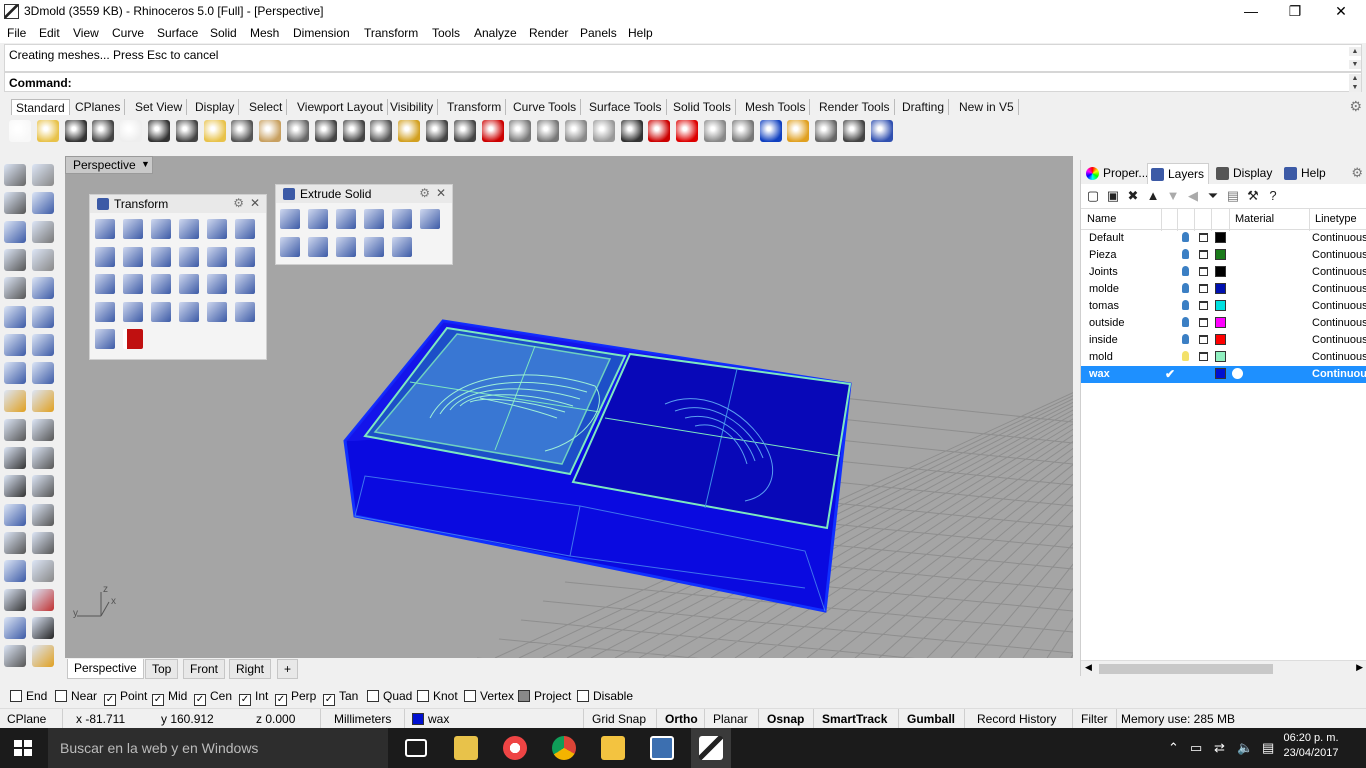 This screenshot has width=1366, height=768. I want to click on panel-gear-icon: ⚙, so click(424, 193).